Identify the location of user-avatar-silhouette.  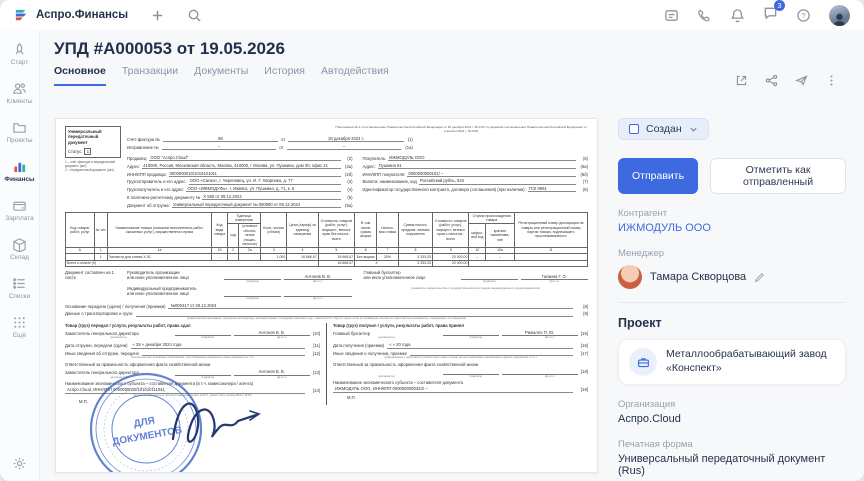
(839, 19).